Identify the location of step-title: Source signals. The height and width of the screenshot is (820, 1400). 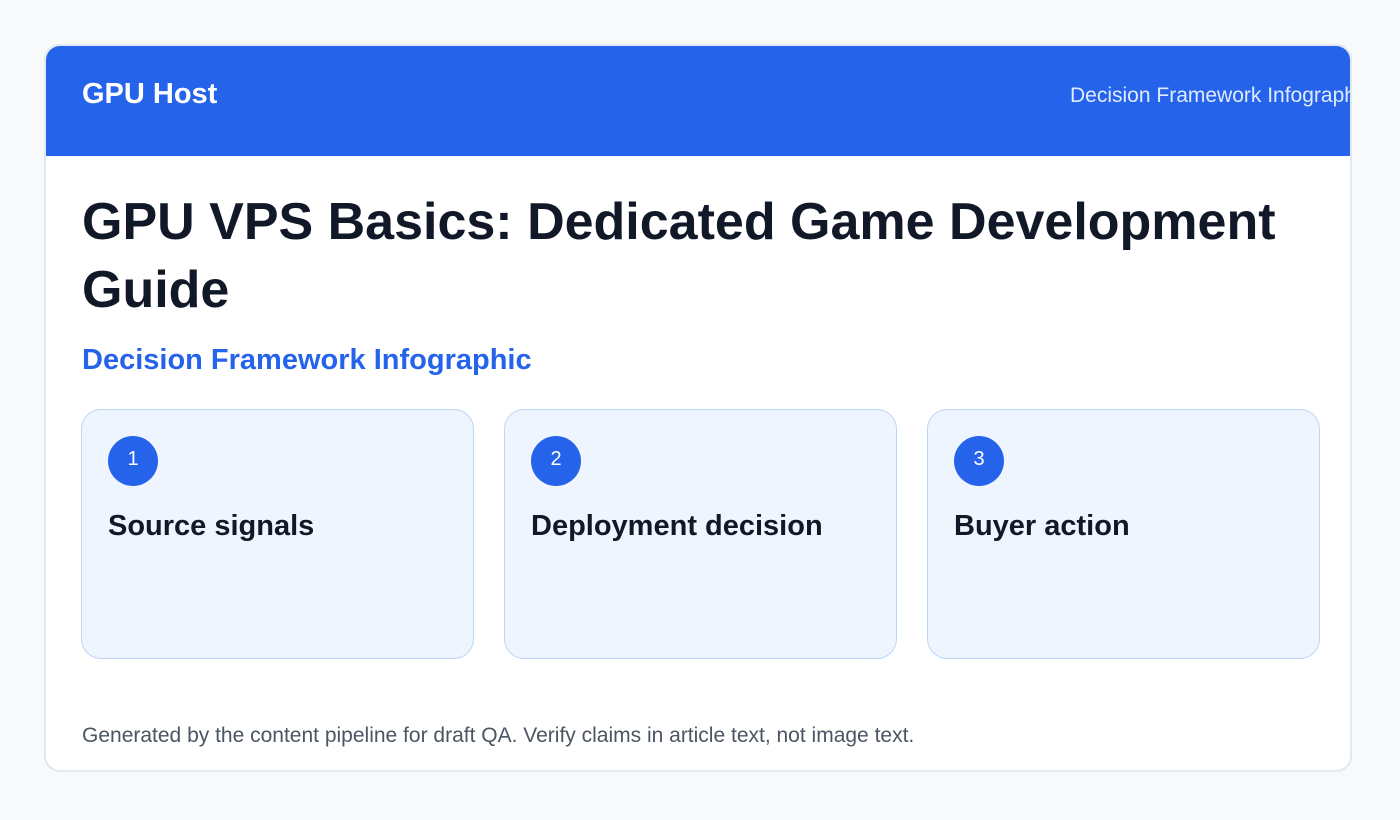
(211, 526).